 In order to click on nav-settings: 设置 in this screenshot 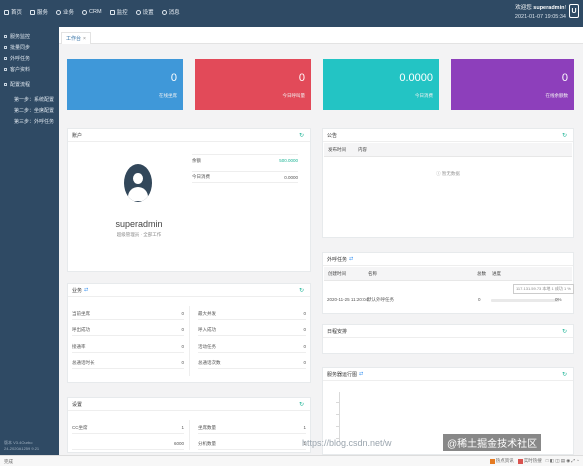, I will do `click(144, 12)`.